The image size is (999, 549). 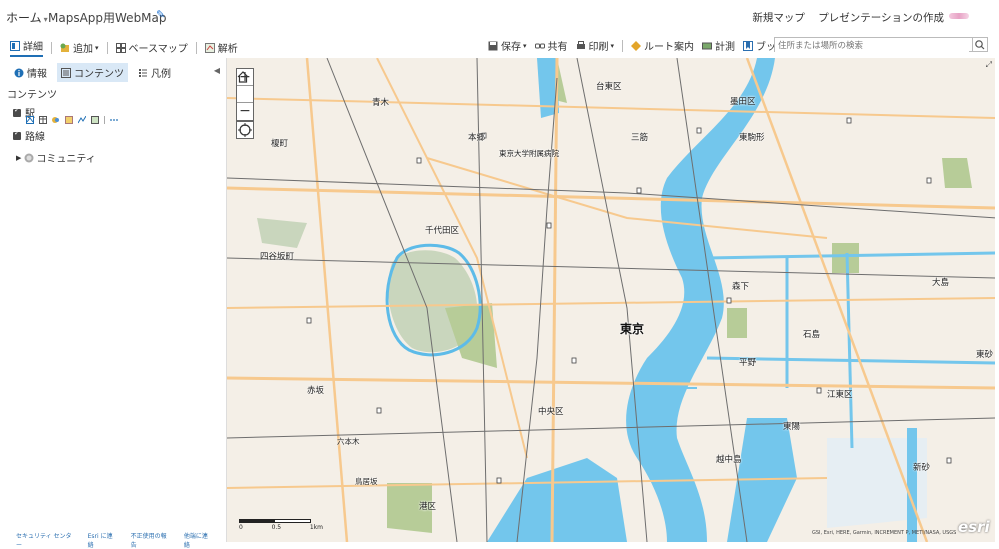 I want to click on tab-legend-label: 凡例, so click(x=161, y=74).